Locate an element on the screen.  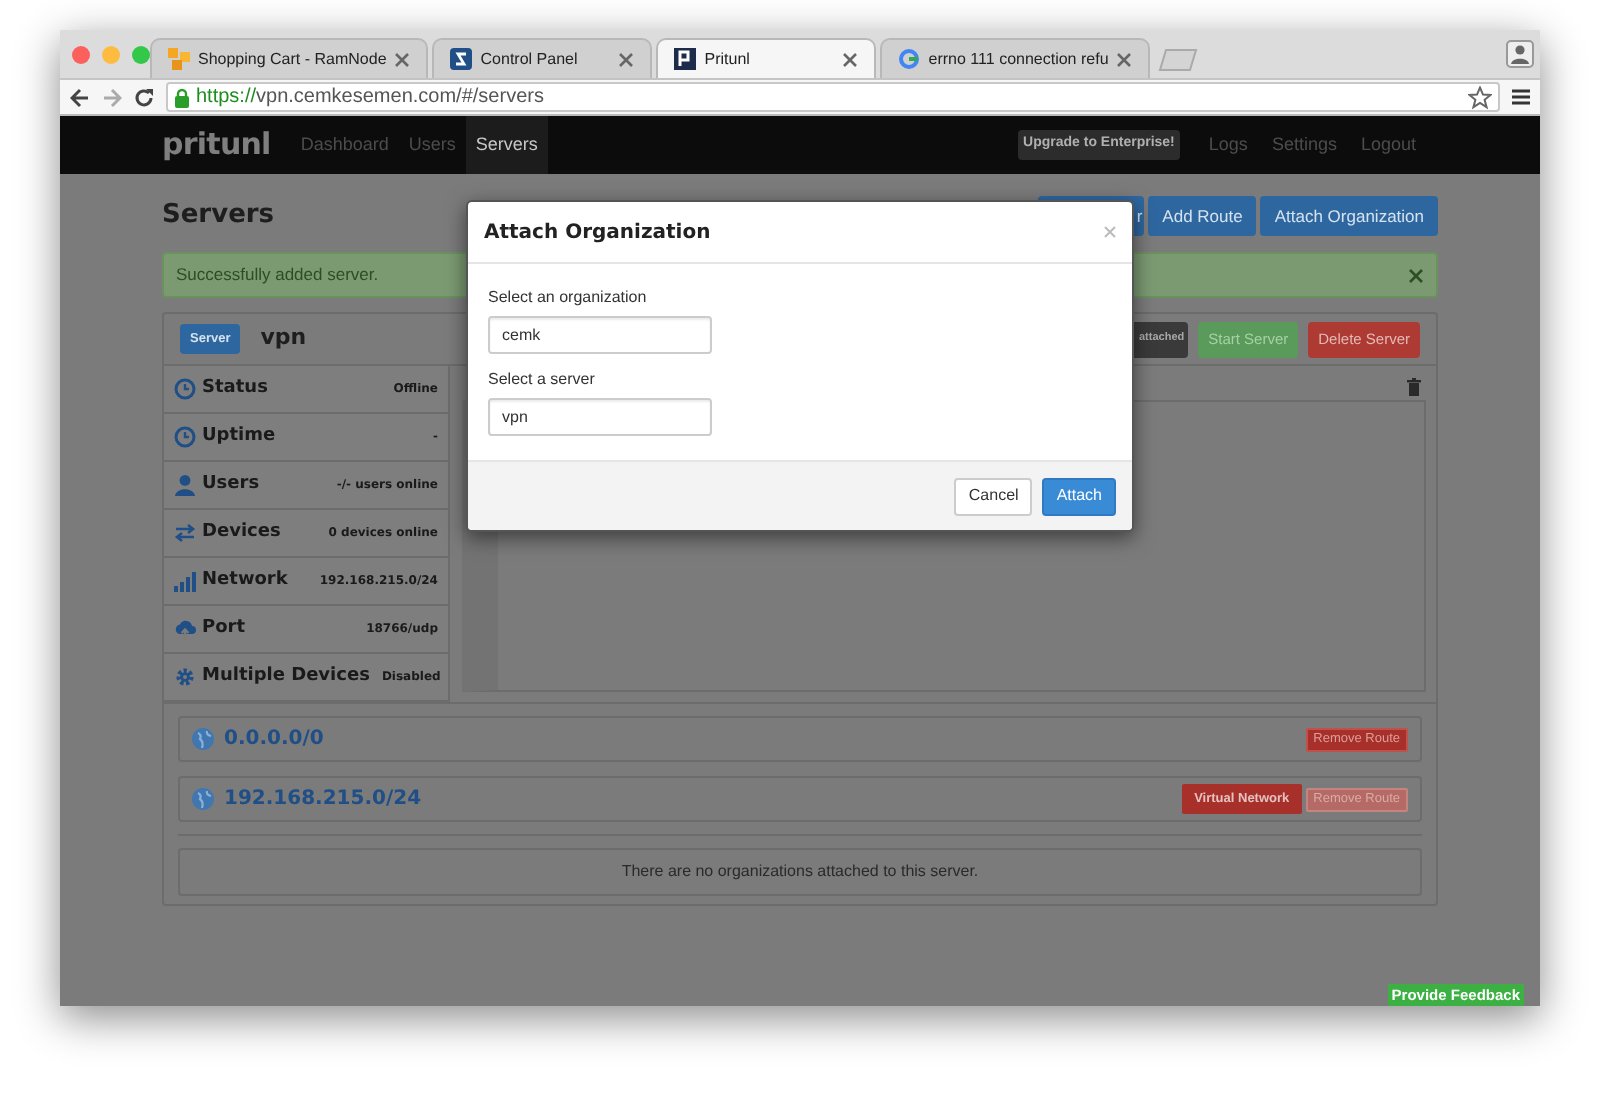
lock-icon is located at coordinates (182, 97).